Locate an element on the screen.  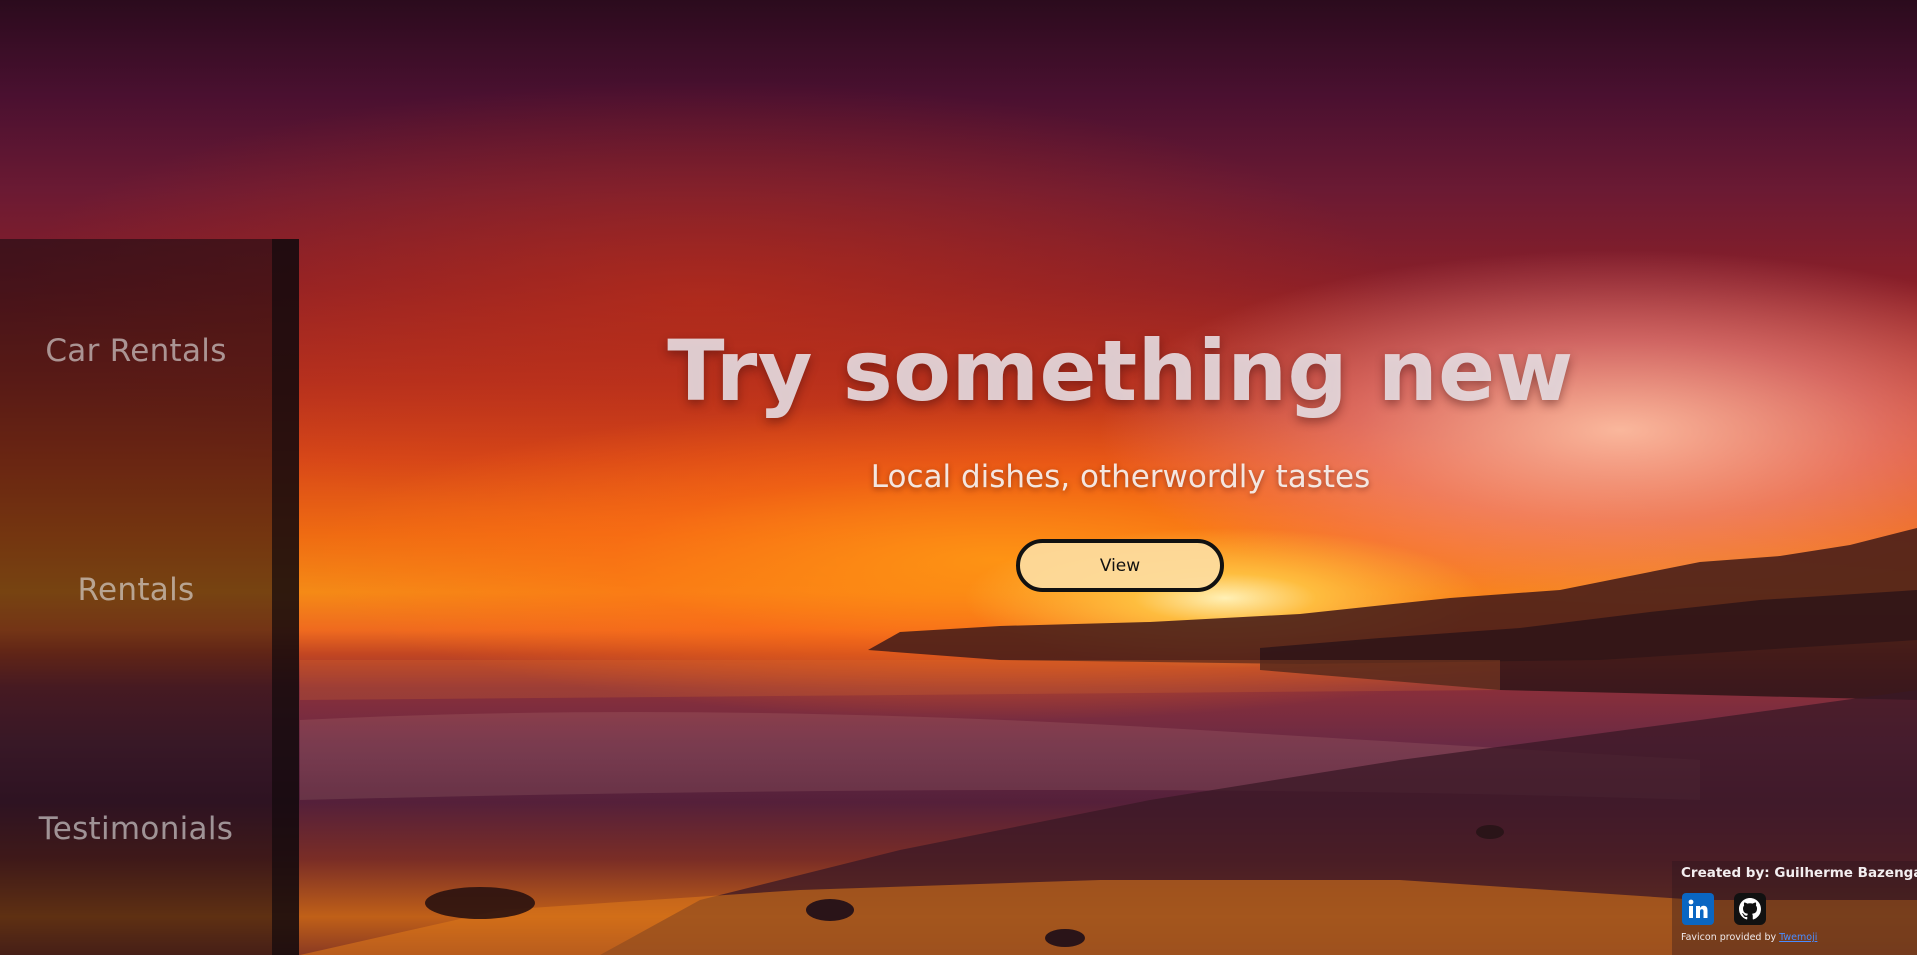
linkedin-glyph is located at coordinates (1698, 908).